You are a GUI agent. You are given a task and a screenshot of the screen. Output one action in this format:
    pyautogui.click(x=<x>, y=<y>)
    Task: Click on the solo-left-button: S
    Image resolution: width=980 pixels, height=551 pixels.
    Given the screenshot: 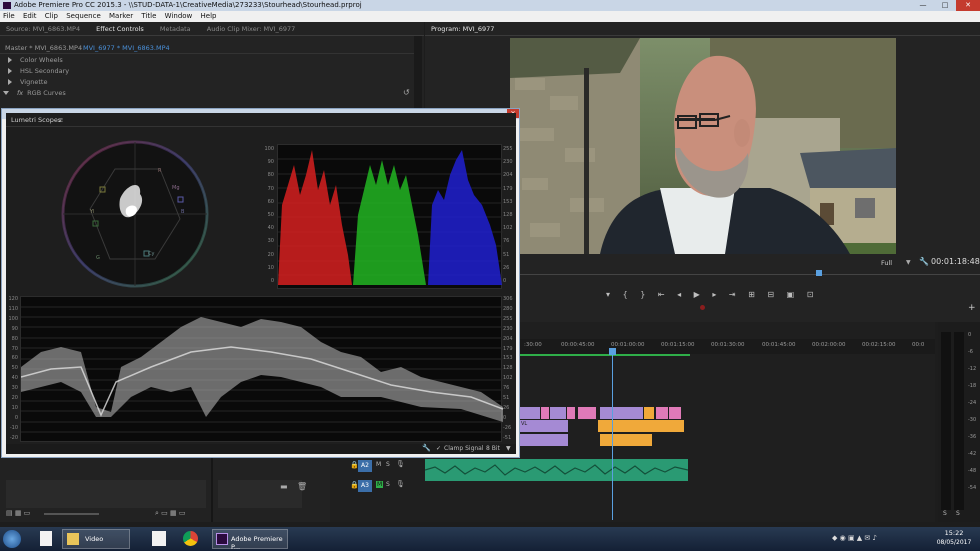 What is the action you would take?
    pyautogui.click(x=945, y=513)
    